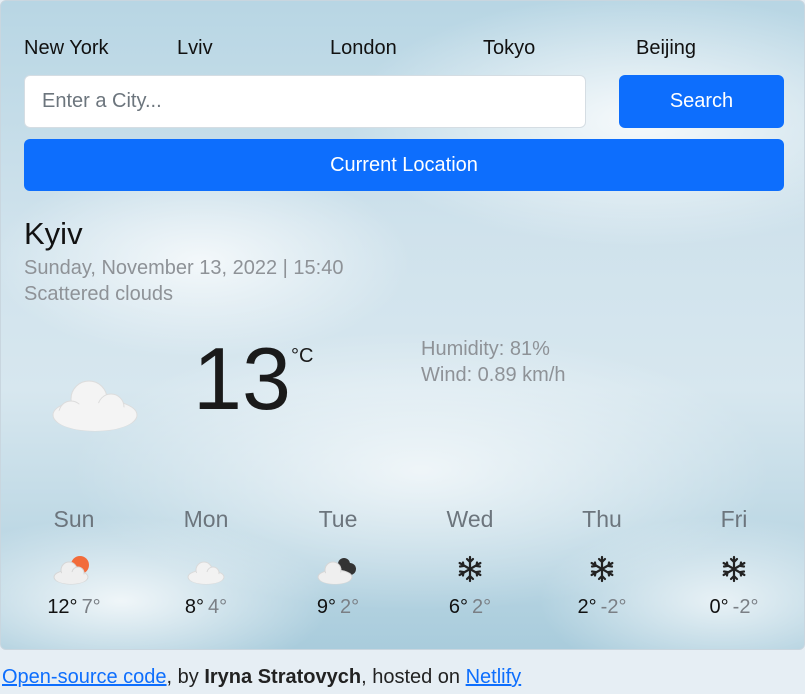  What do you see at coordinates (701, 101) in the screenshot?
I see `search-button: Search` at bounding box center [701, 101].